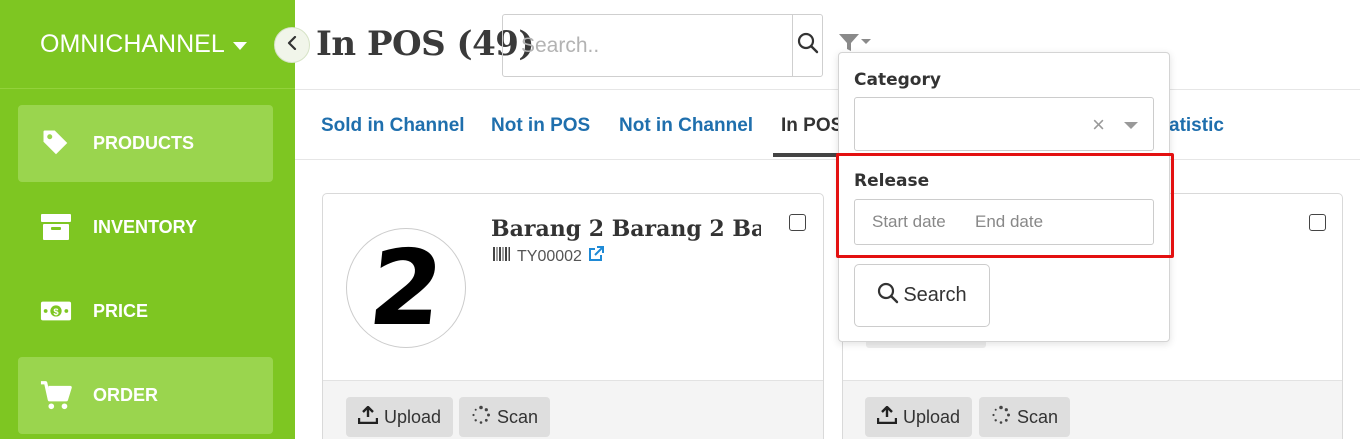  What do you see at coordinates (393, 126) in the screenshot?
I see `tab-sold-in-channel: Sold in Channel` at bounding box center [393, 126].